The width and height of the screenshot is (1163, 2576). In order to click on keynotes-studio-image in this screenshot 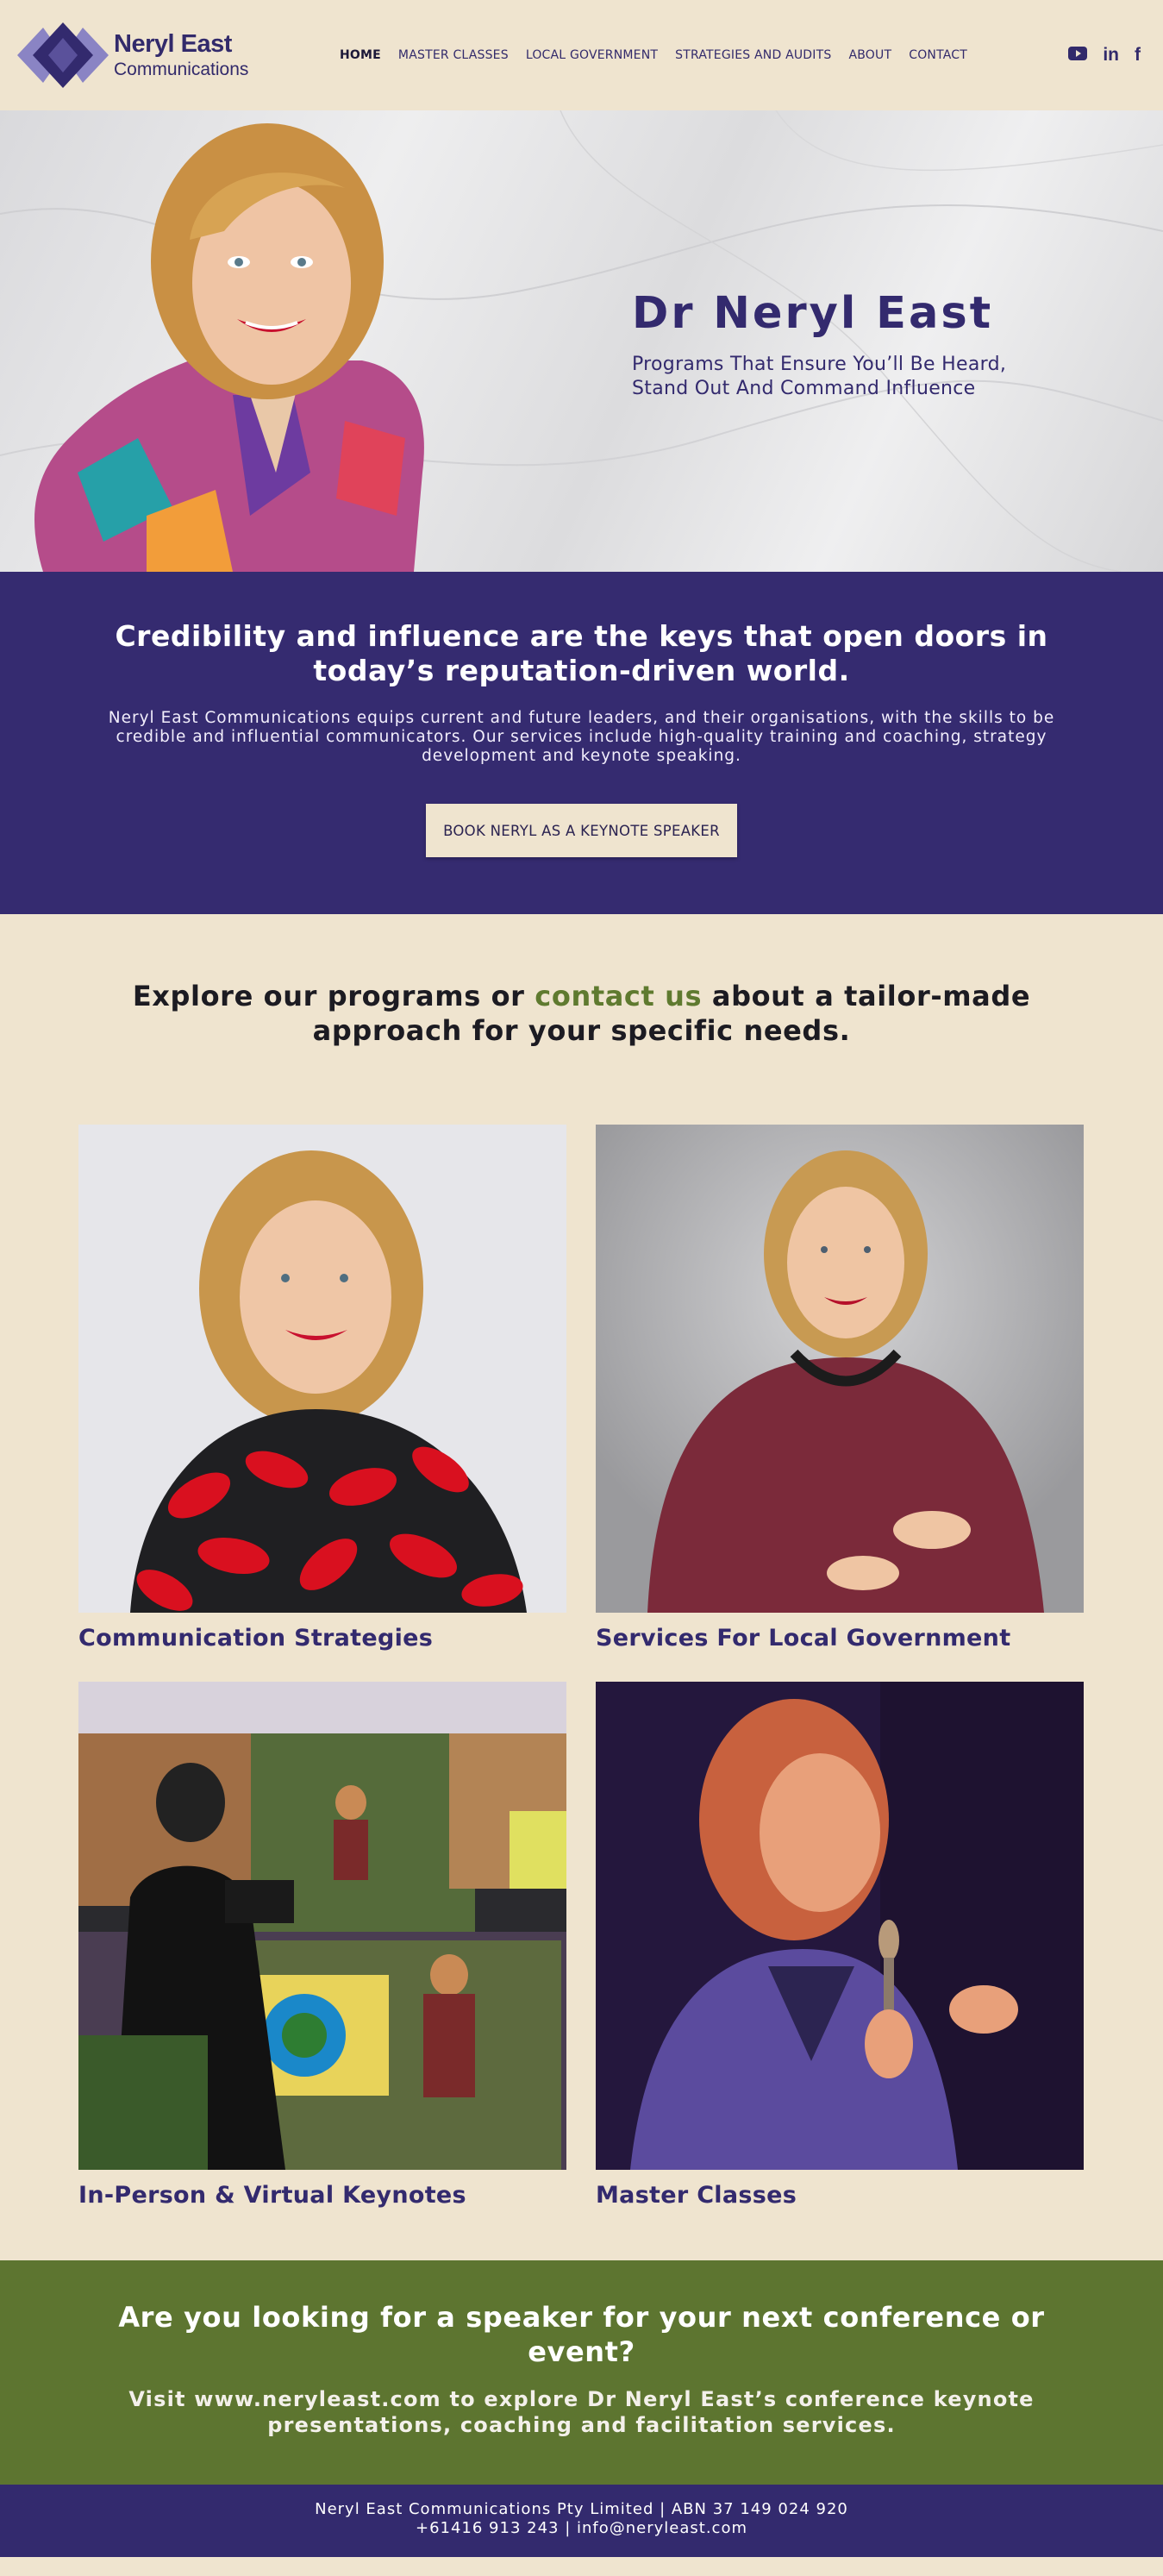, I will do `click(322, 1926)`.